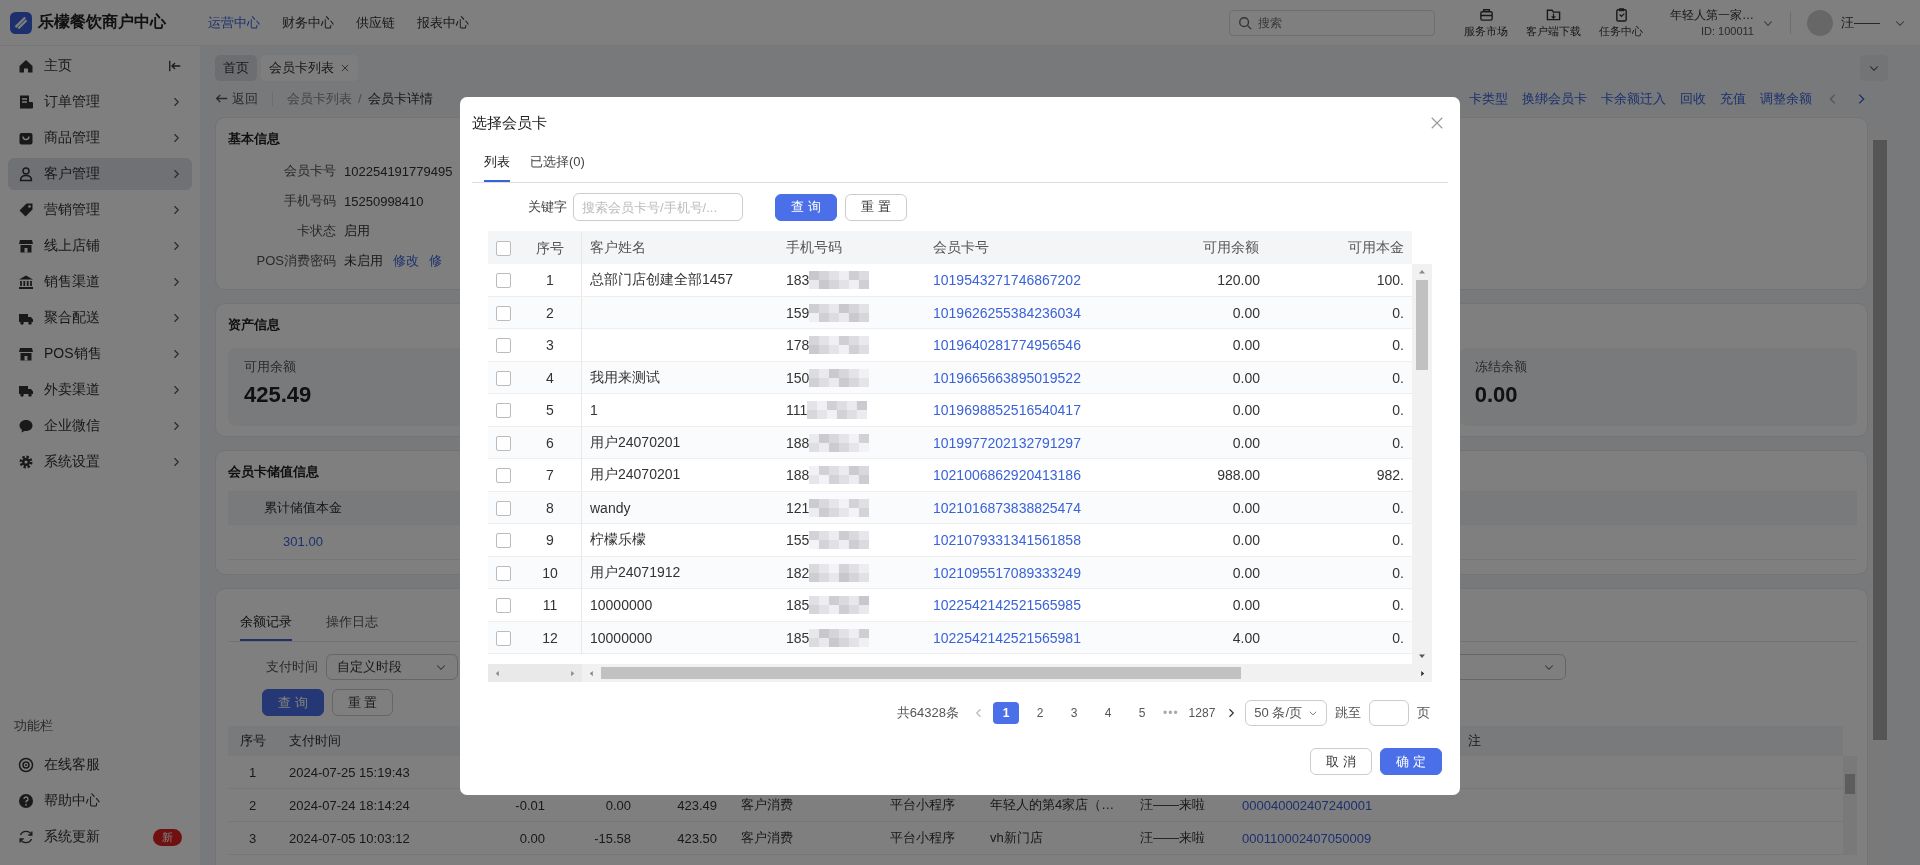 Image resolution: width=1920 pixels, height=865 pixels. I want to click on page-button: 2, so click(1040, 713).